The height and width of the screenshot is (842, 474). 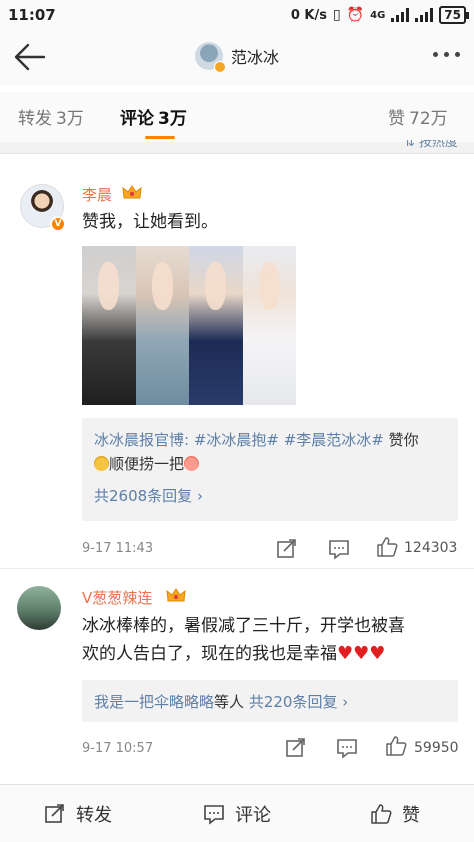 What do you see at coordinates (154, 702) in the screenshot?
I see `reply-author: 我是一把伞略略略` at bounding box center [154, 702].